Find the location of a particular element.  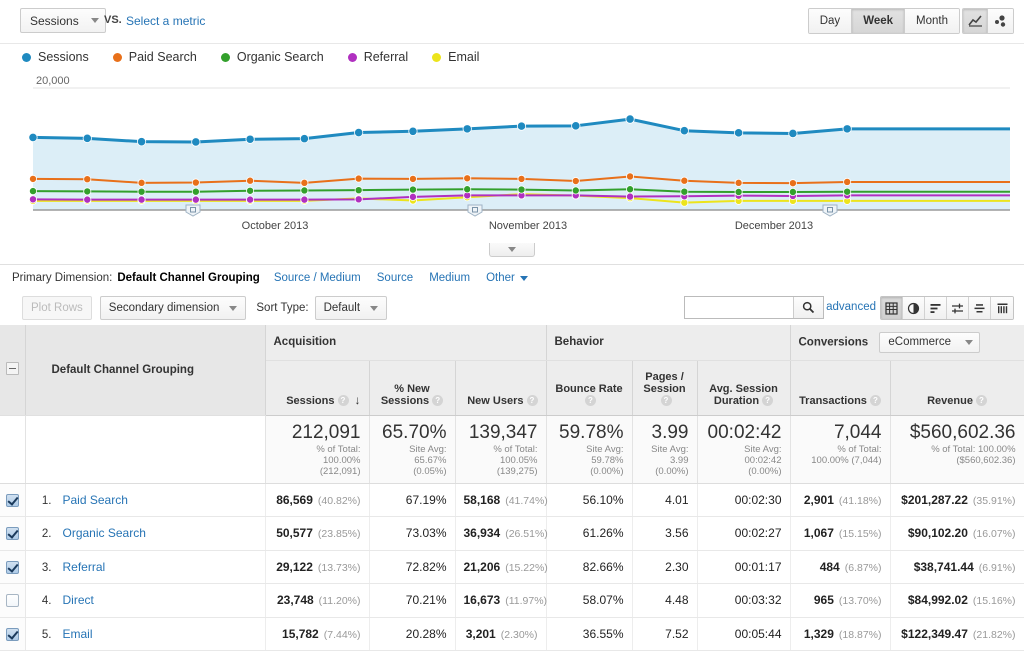

comparison-view-icon-button is located at coordinates (958, 308).